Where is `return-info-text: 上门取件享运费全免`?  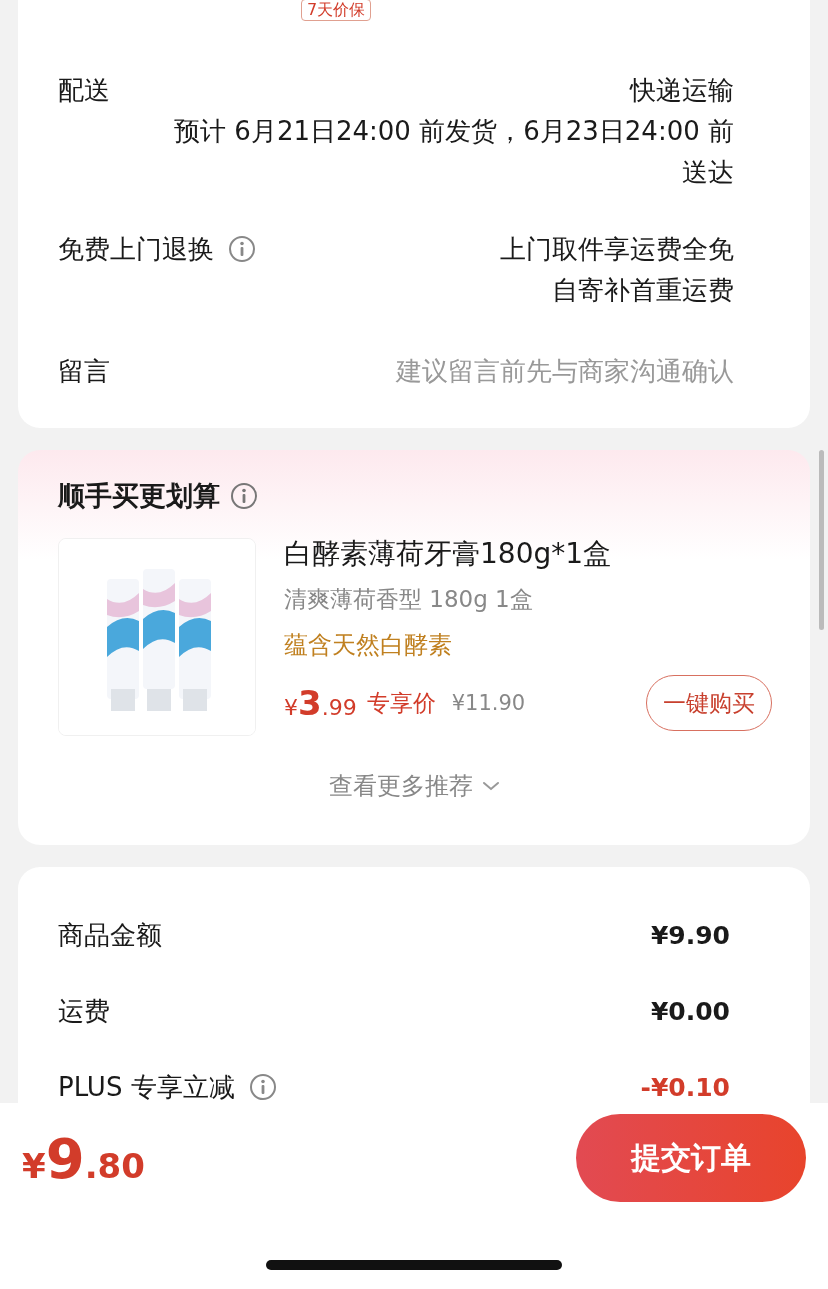 return-info-text: 上门取件享运费全免 is located at coordinates (617, 249).